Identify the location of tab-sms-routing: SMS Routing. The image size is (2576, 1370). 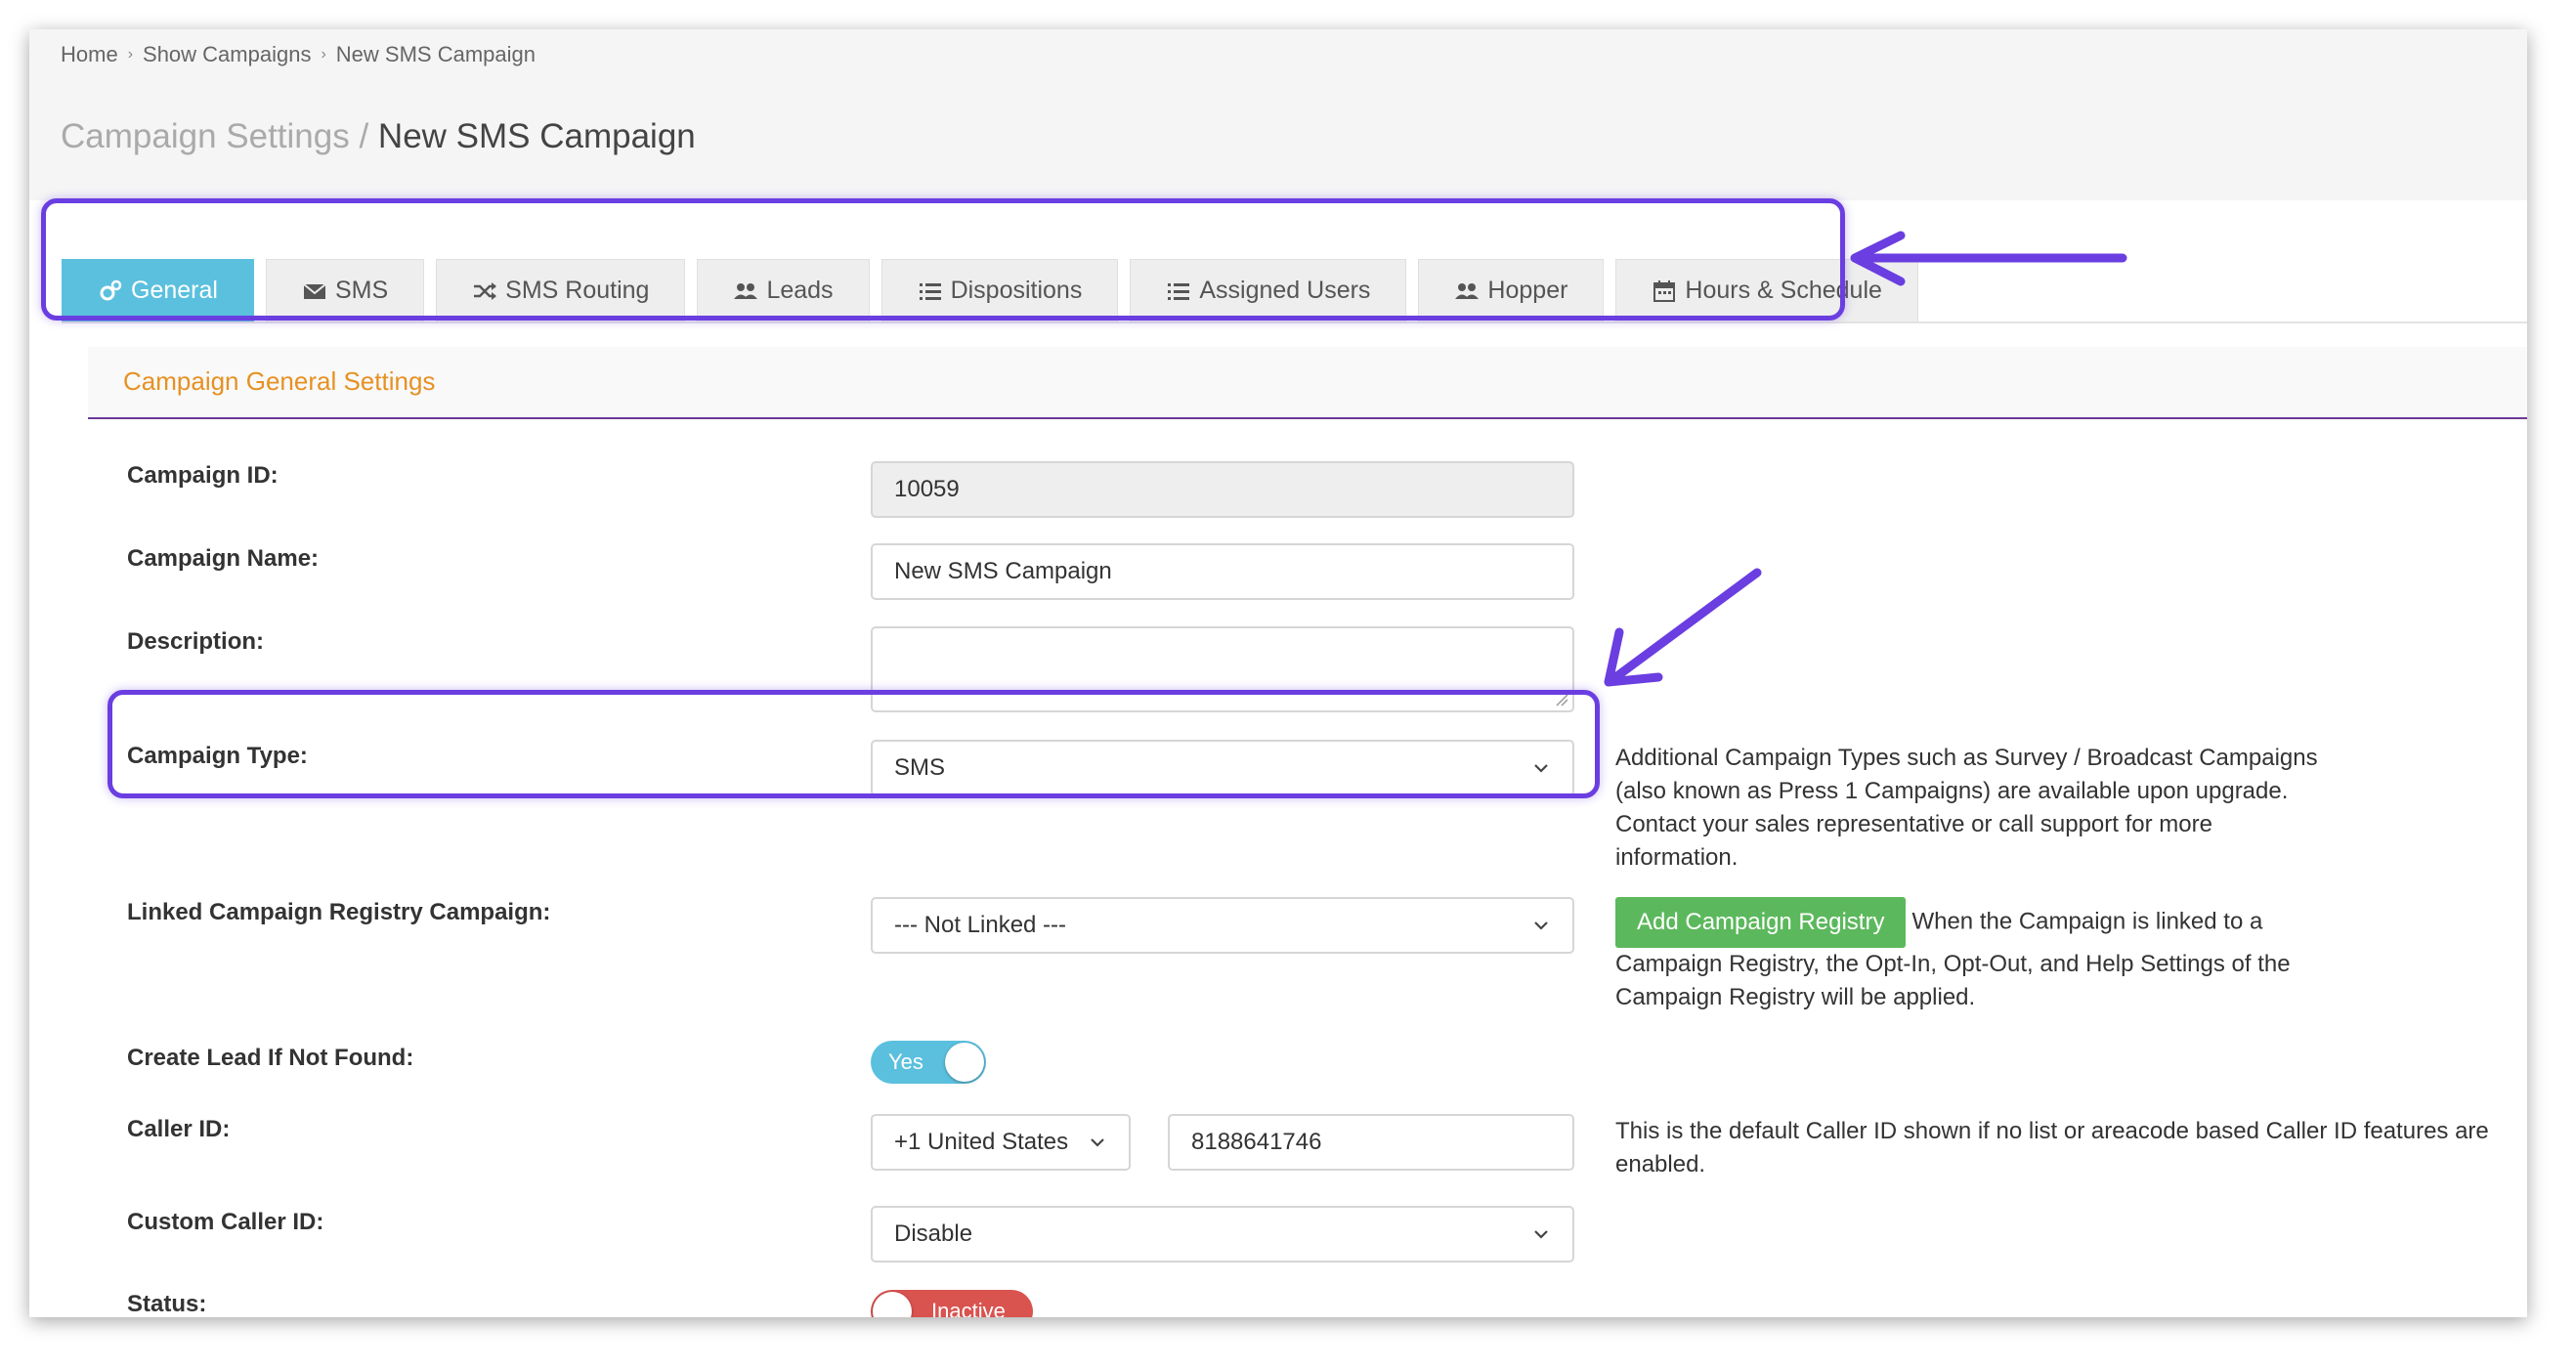
(561, 290).